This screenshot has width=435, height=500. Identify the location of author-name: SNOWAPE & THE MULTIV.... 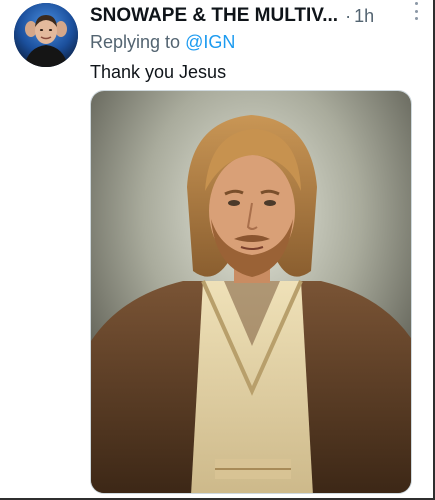
(214, 16).